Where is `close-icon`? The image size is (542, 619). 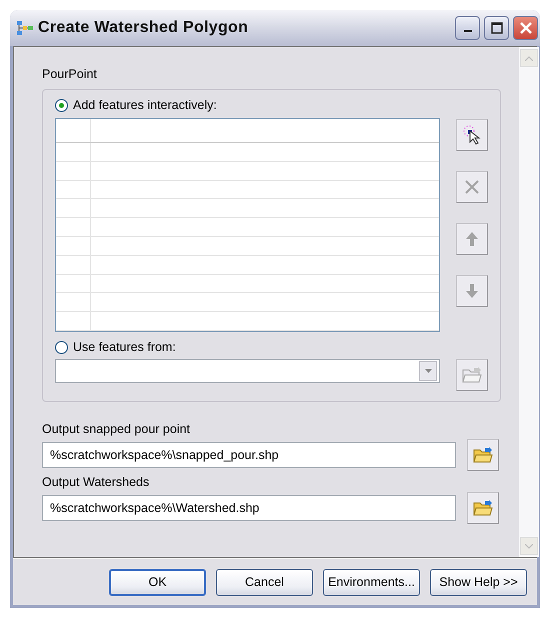
close-icon is located at coordinates (526, 28).